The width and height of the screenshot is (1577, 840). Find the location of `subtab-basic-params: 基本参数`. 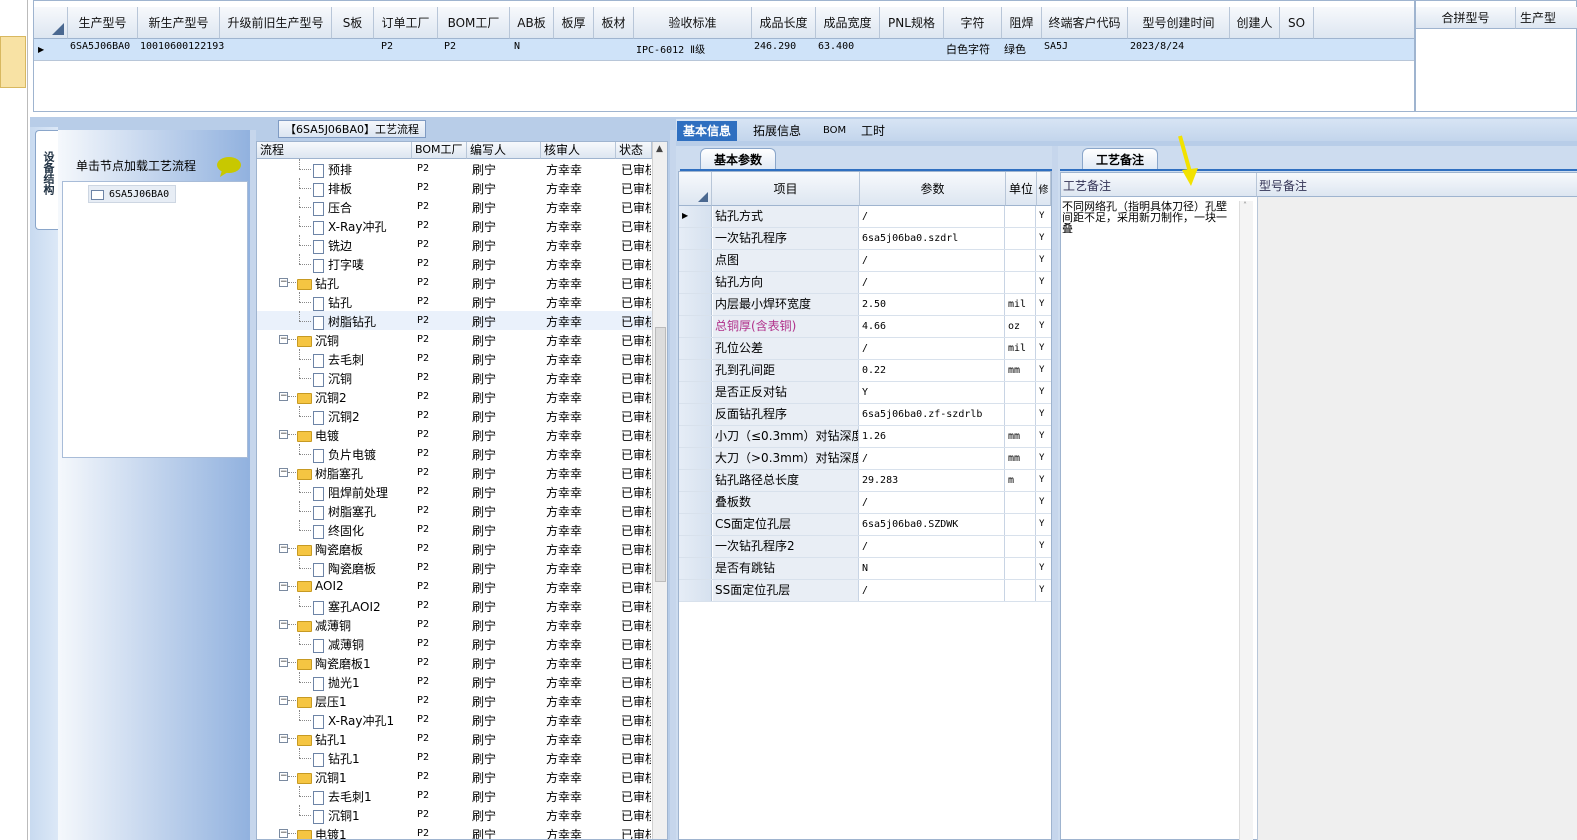

subtab-basic-params: 基本参数 is located at coordinates (738, 159).